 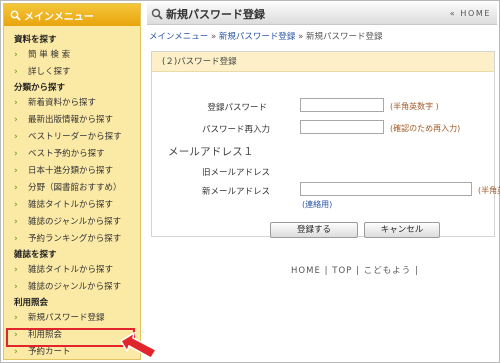 What do you see at coordinates (489, 190) in the screenshot?
I see `new-mail-hint: (半角英` at bounding box center [489, 190].